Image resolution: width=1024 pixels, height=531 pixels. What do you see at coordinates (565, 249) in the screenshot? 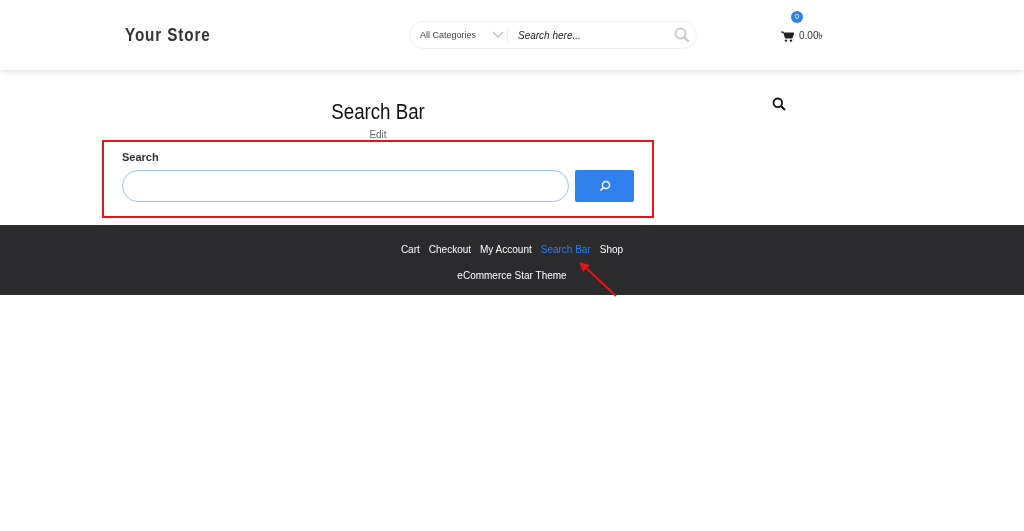
I see `footer-link: Search Bar` at bounding box center [565, 249].